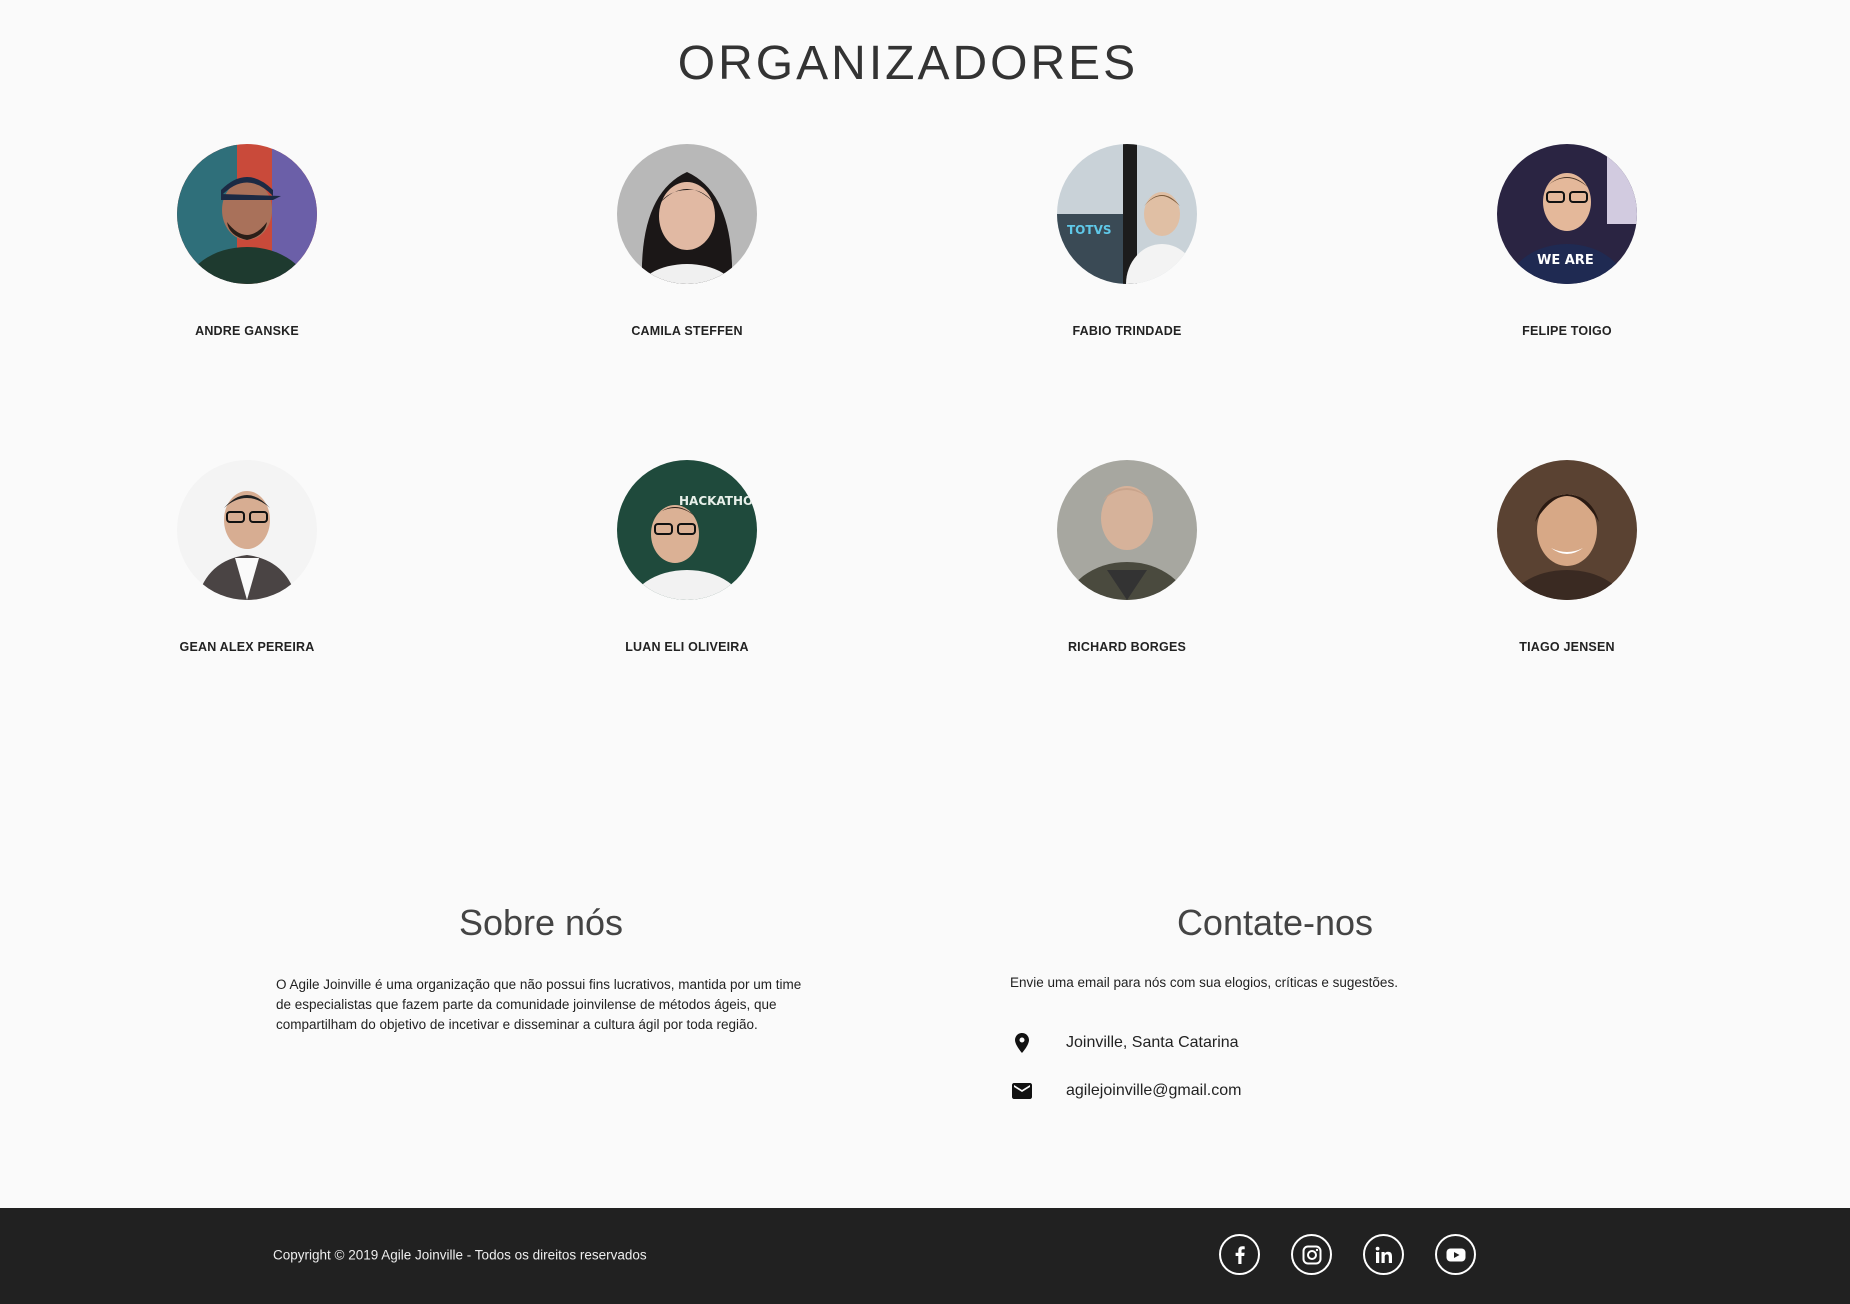 The image size is (1850, 1304). What do you see at coordinates (1565, 260) in the screenshot?
I see `svg-text: WE ARE` at bounding box center [1565, 260].